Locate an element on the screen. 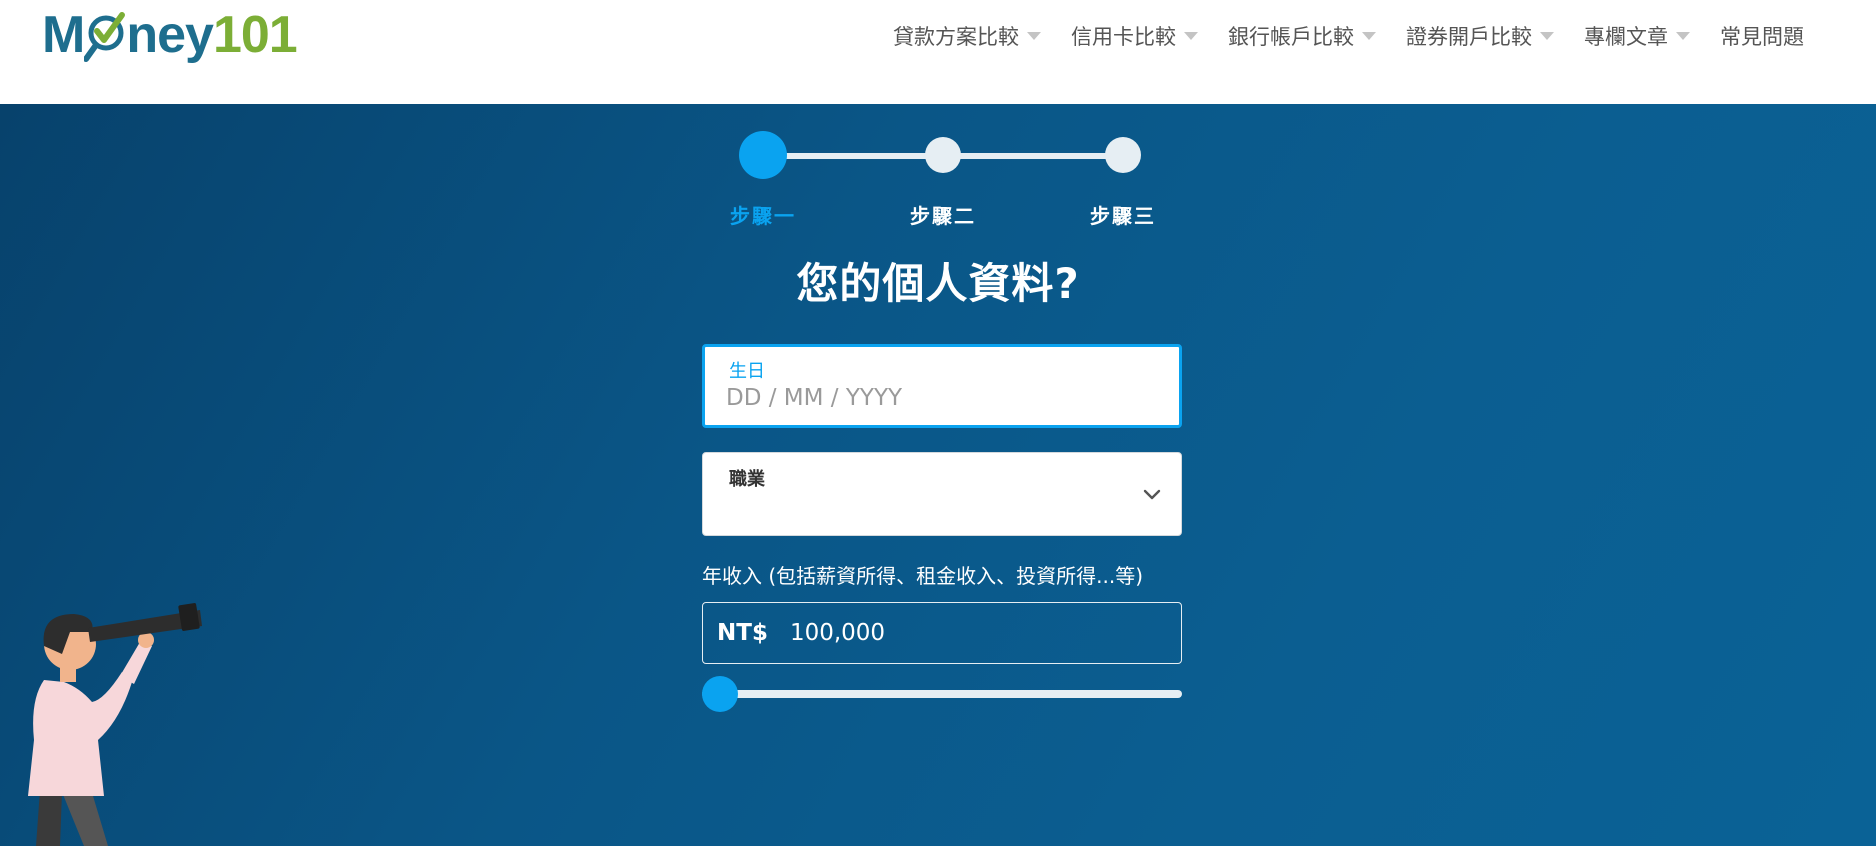  main-nav: 貸款方案比較 信用卡比較 銀行帳戶比較 證券開戶比較 專欄文章 常見問題 is located at coordinates (1333, 36).